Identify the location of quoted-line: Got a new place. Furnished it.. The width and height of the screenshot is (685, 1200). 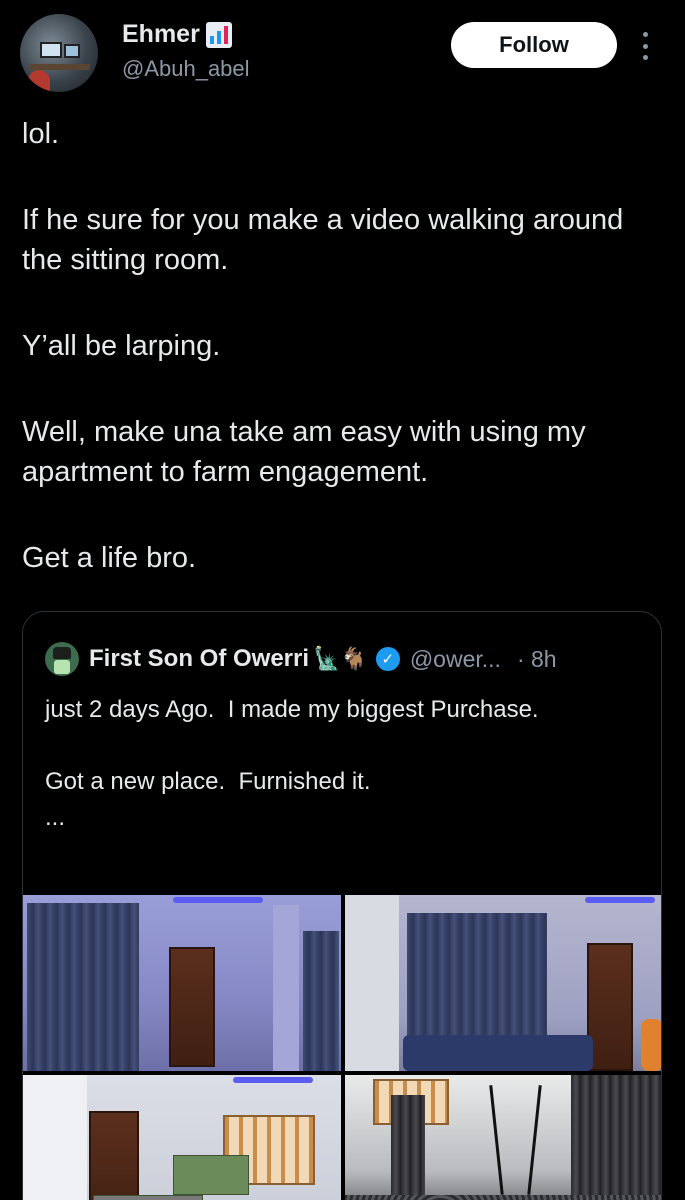
(208, 781).